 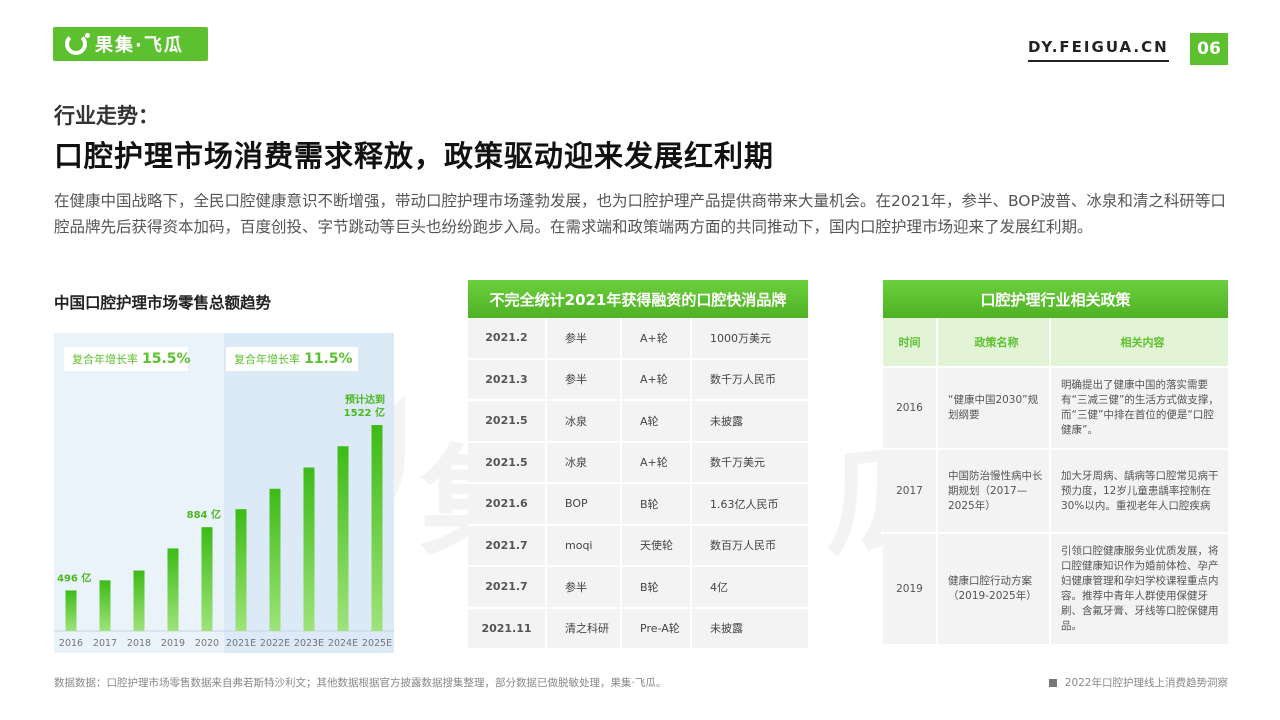 What do you see at coordinates (1052, 682) in the screenshot?
I see `square-icon` at bounding box center [1052, 682].